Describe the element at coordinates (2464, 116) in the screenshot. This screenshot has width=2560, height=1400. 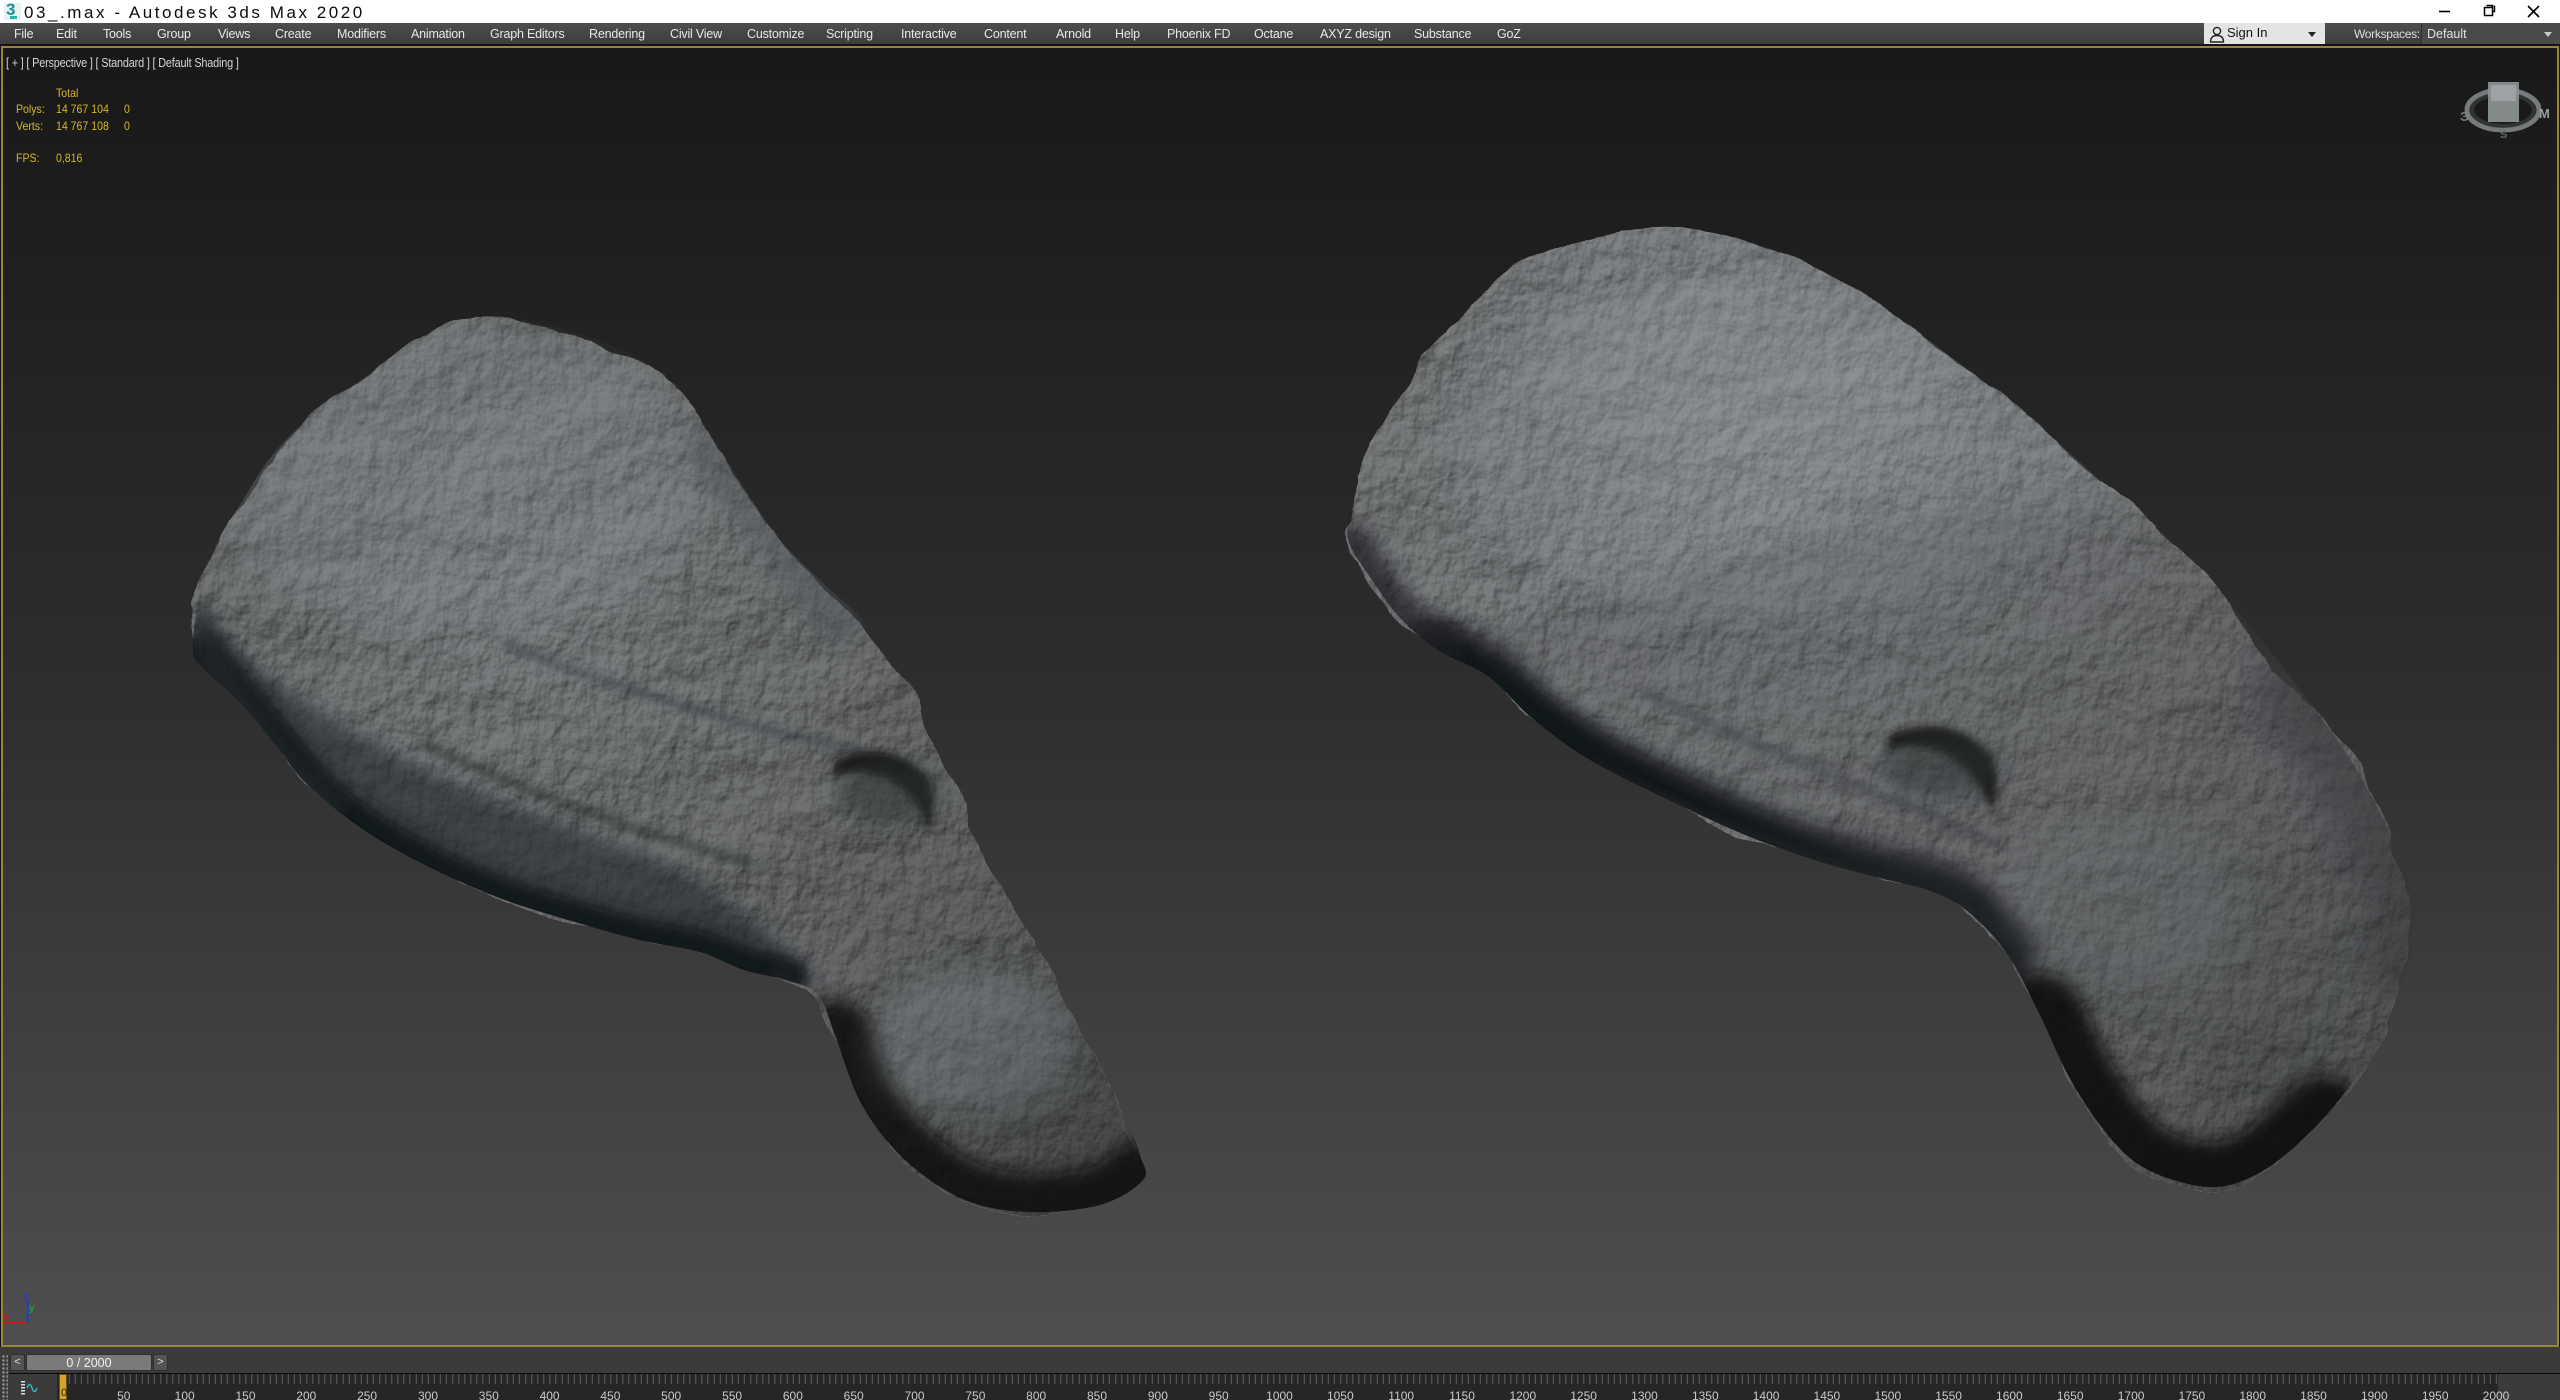
I see `svg-text: Э` at that location.